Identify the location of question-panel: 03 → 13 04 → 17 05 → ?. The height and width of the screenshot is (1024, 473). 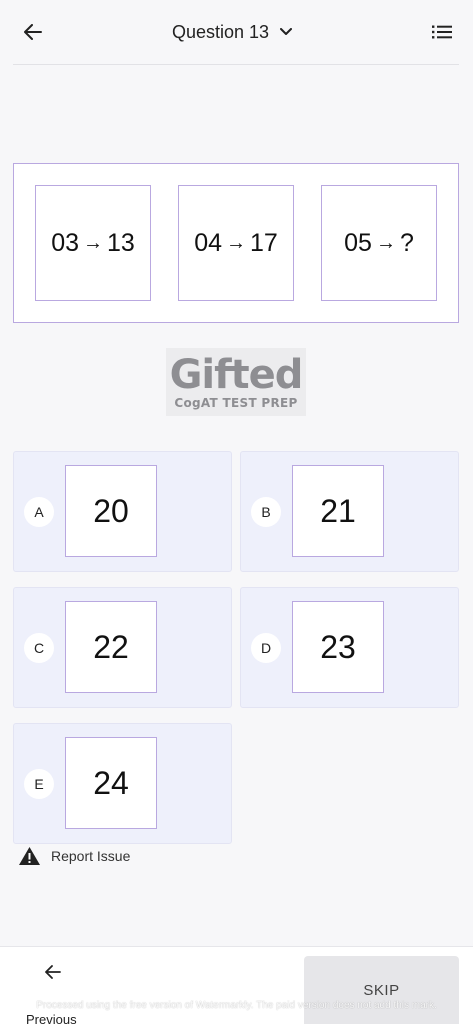
(236, 243).